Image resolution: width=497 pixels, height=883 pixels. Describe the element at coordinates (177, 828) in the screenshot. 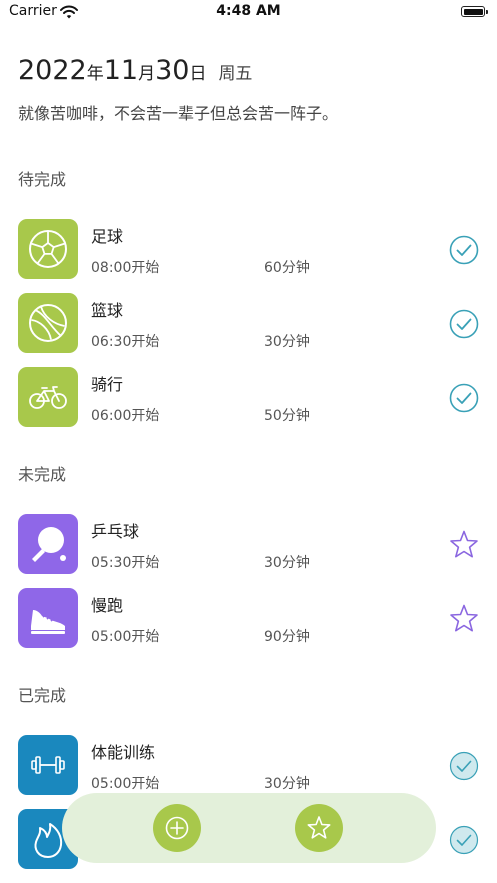

I see `add-circle-icon` at that location.